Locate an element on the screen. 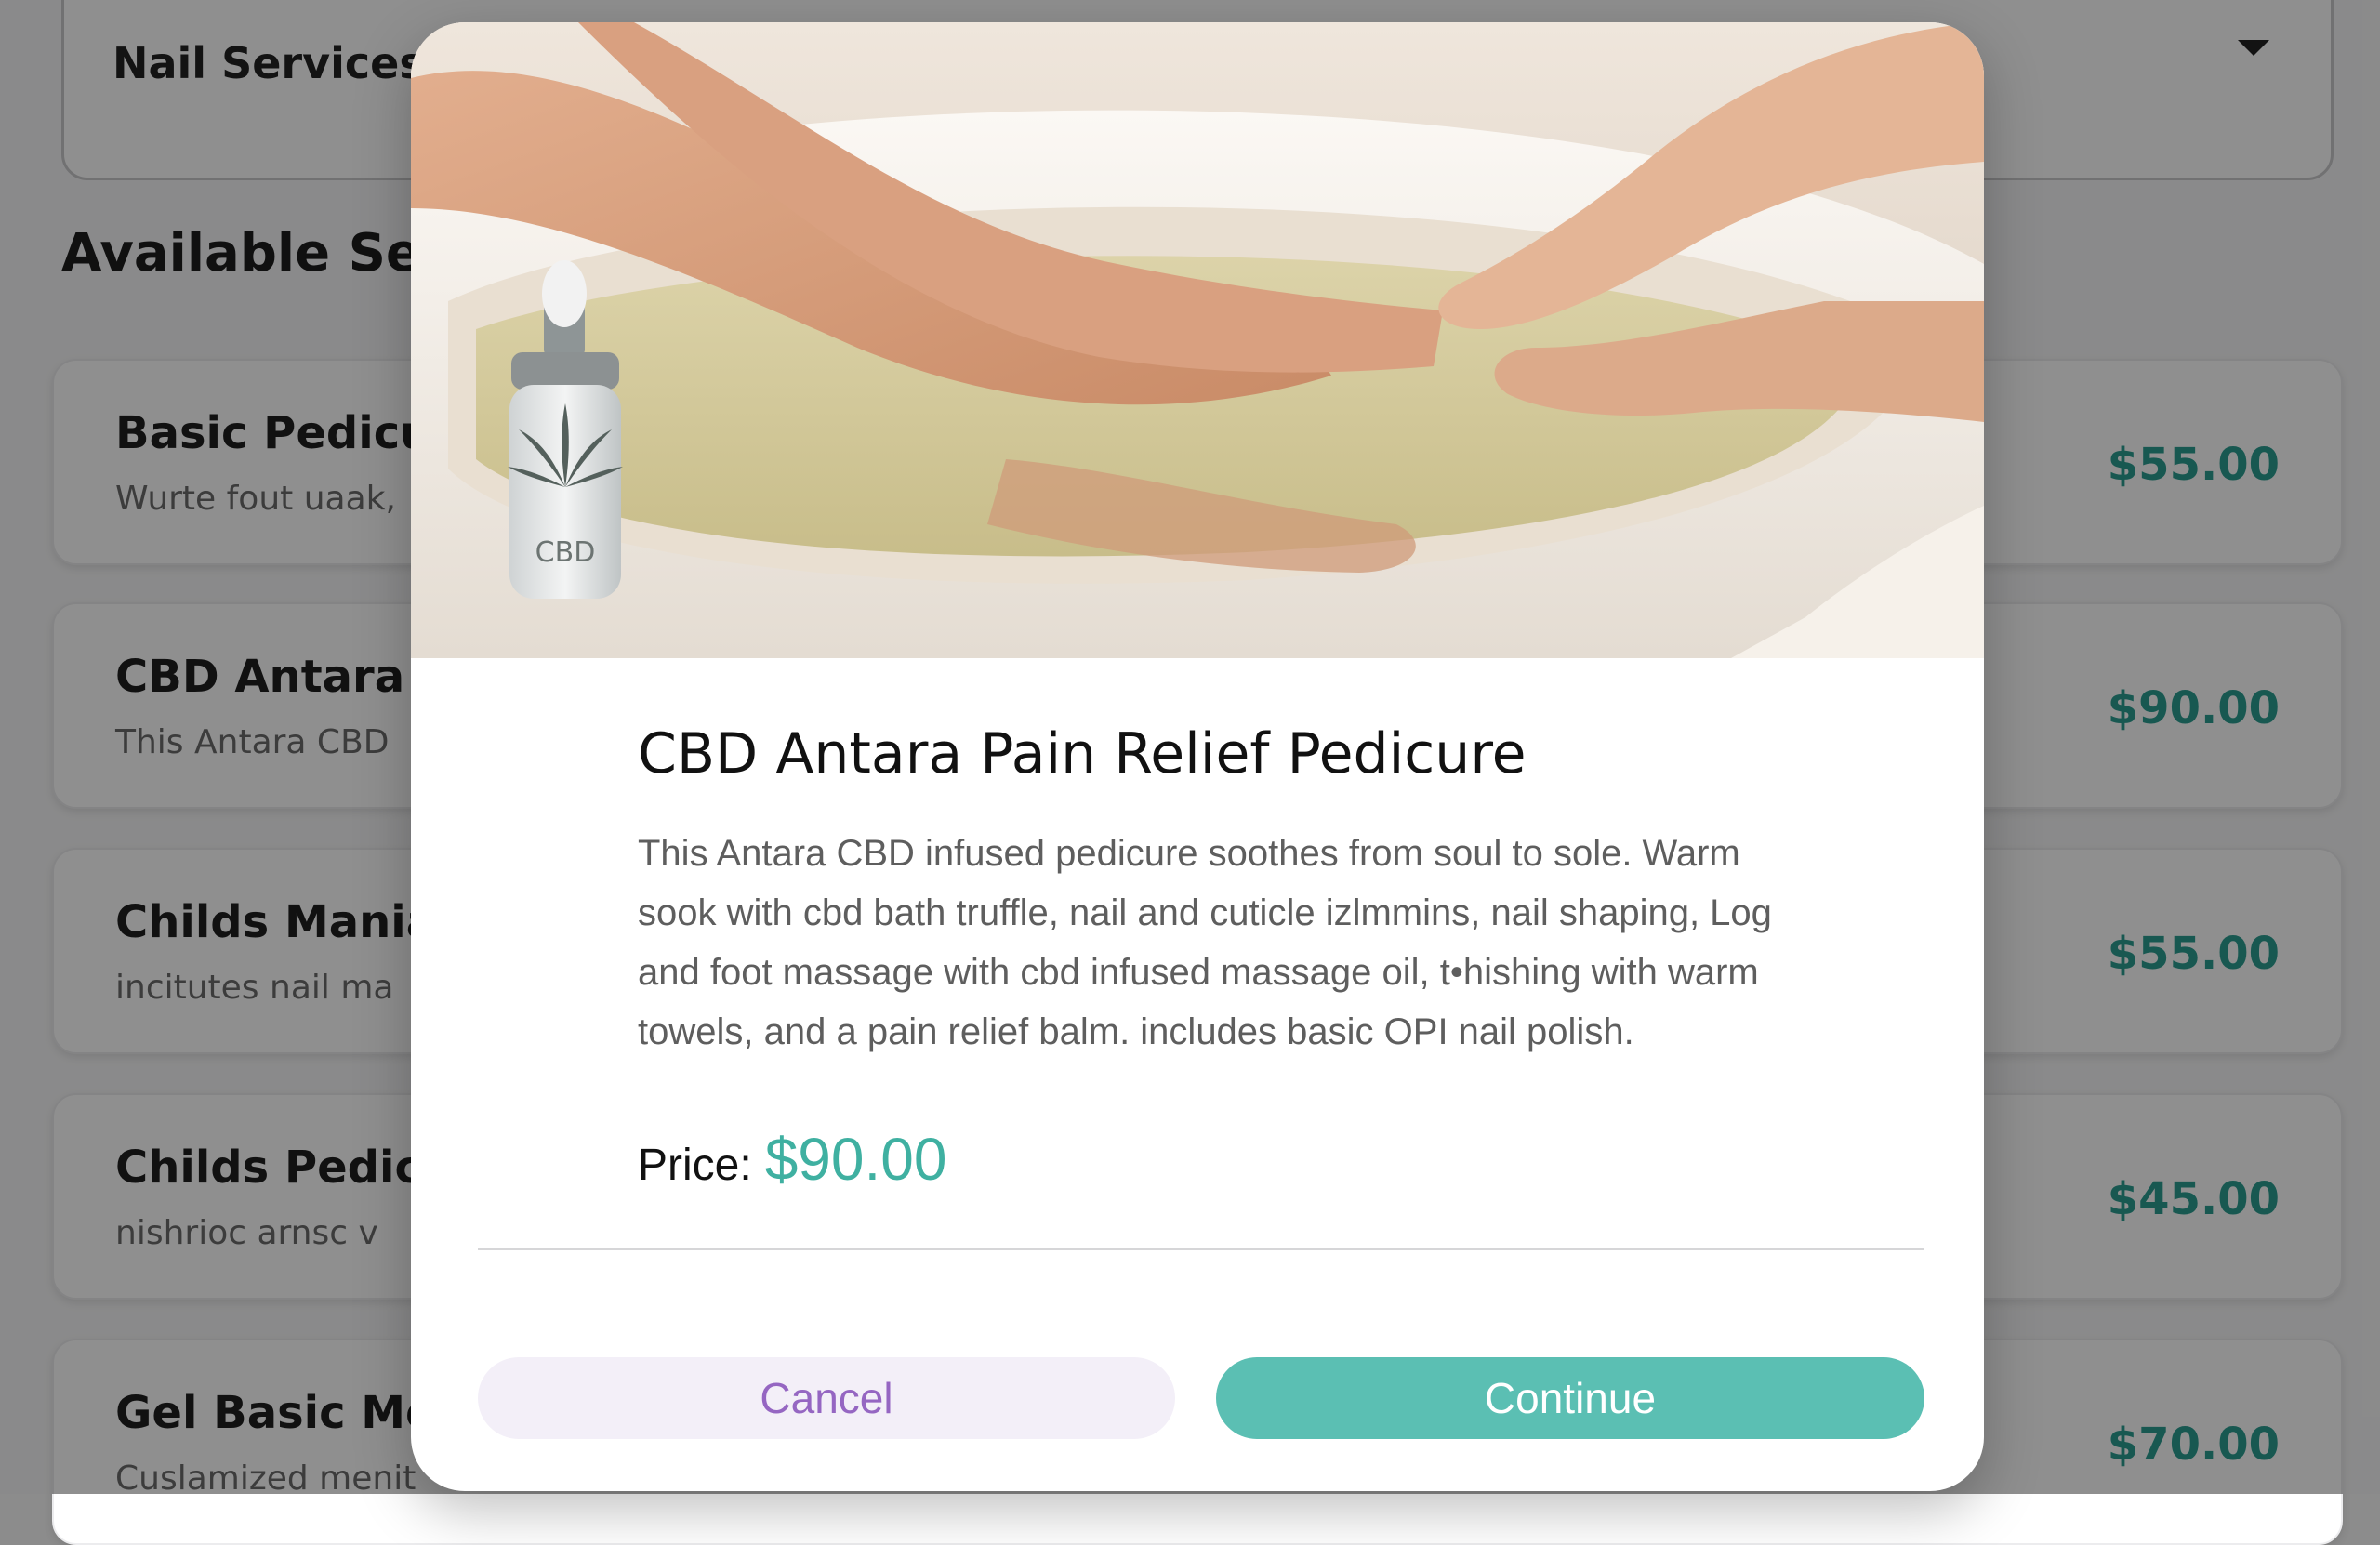 Image resolution: width=2380 pixels, height=1545 pixels. price-value: $90.00 is located at coordinates (855, 1160).